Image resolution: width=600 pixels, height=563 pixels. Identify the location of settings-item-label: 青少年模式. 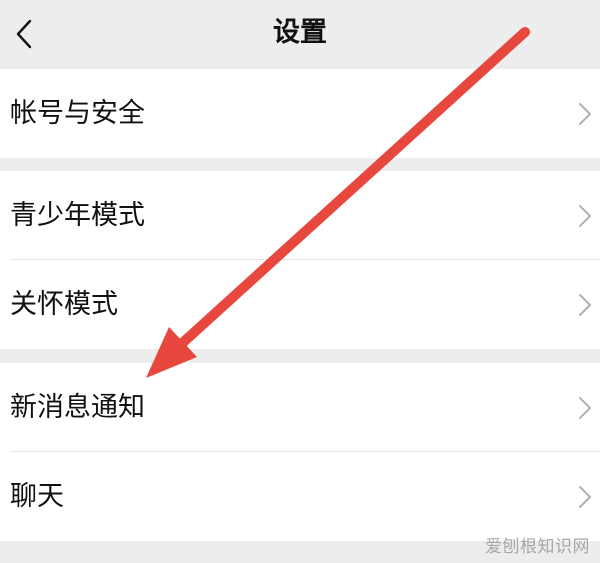
(77, 215).